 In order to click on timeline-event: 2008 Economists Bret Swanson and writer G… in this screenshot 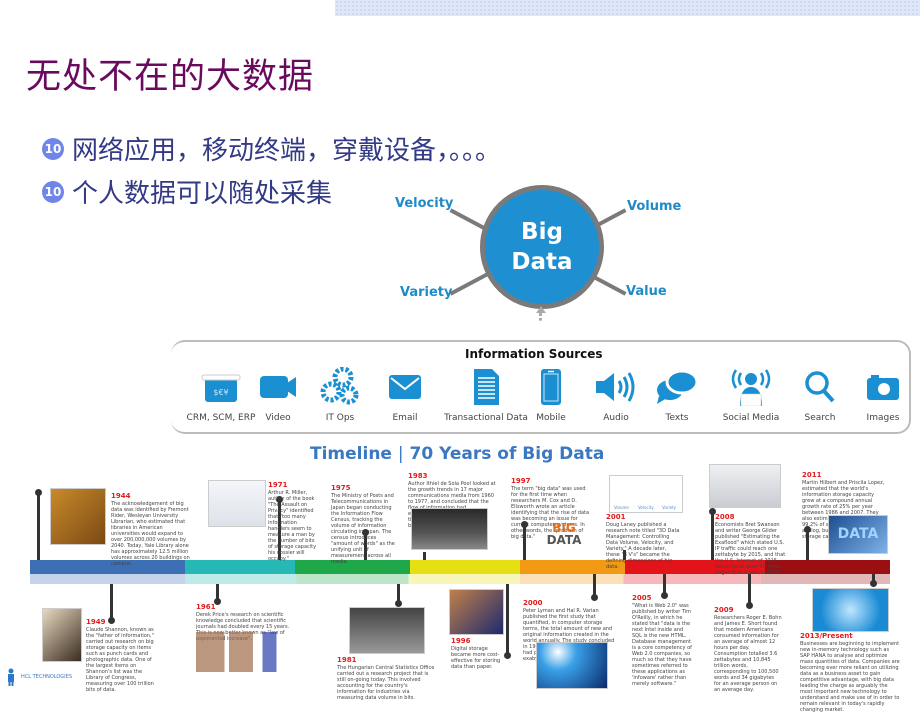, I will do `click(750, 544)`.